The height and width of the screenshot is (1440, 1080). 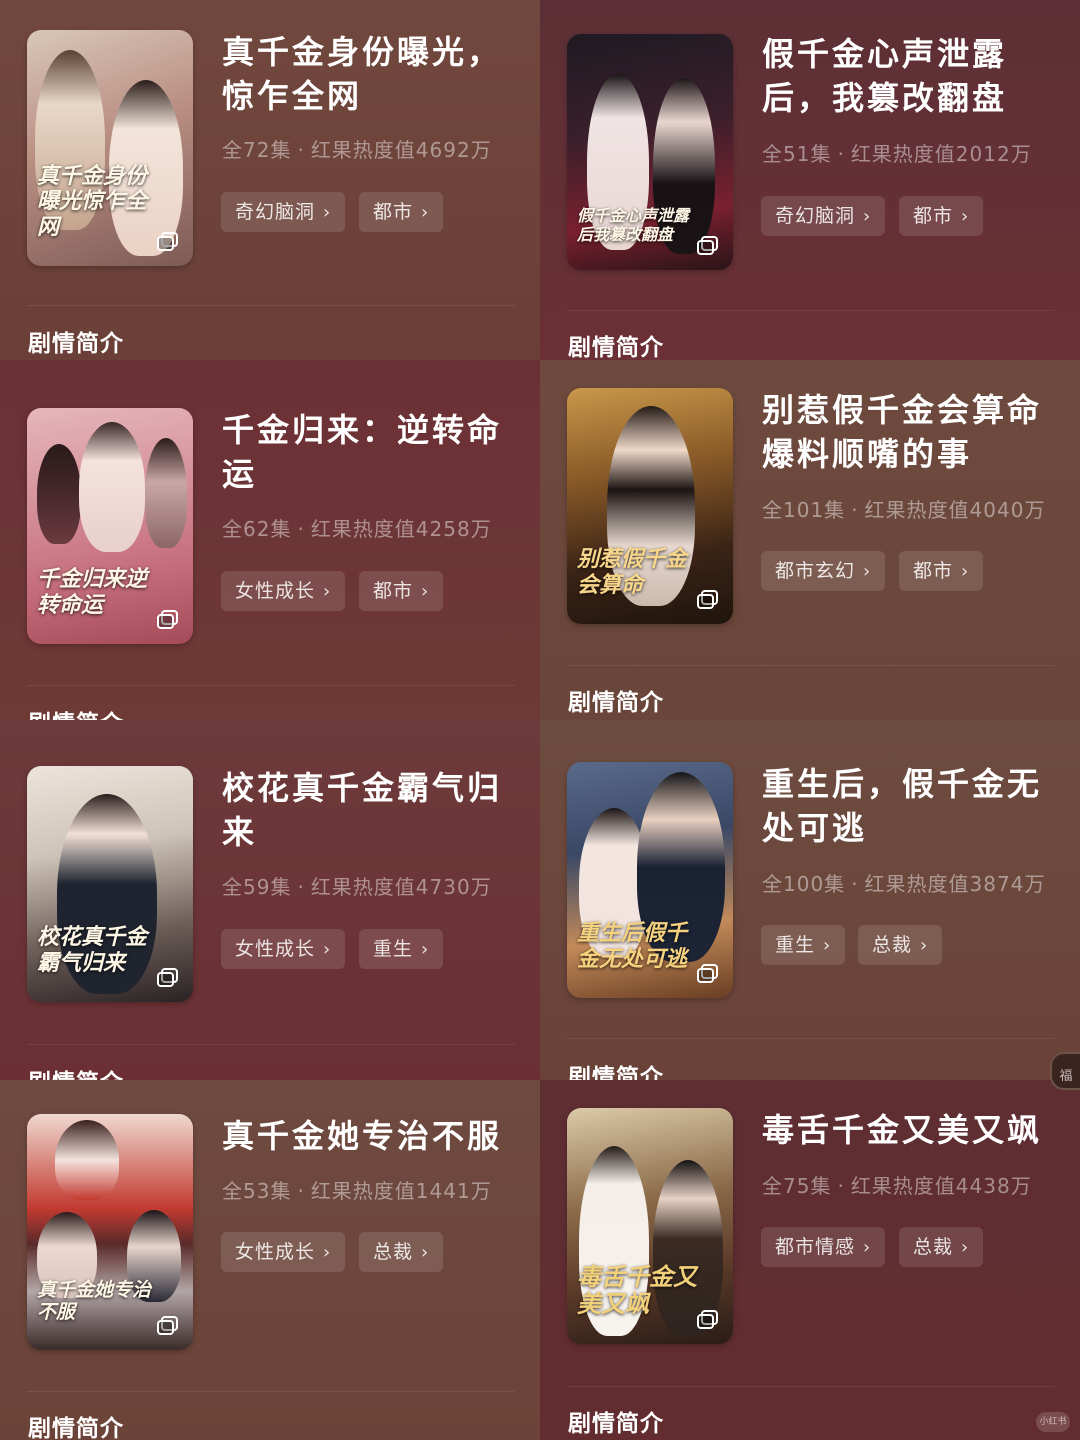 What do you see at coordinates (257, 529) in the screenshot?
I see `episode-count: 全62集` at bounding box center [257, 529].